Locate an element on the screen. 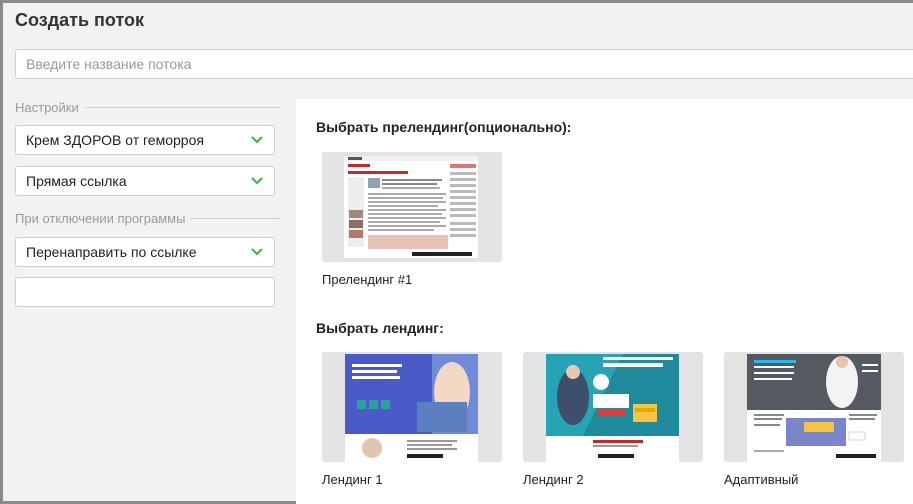 Image resolution: width=913 pixels, height=504 pixels. stream-name-input is located at coordinates (464, 64).